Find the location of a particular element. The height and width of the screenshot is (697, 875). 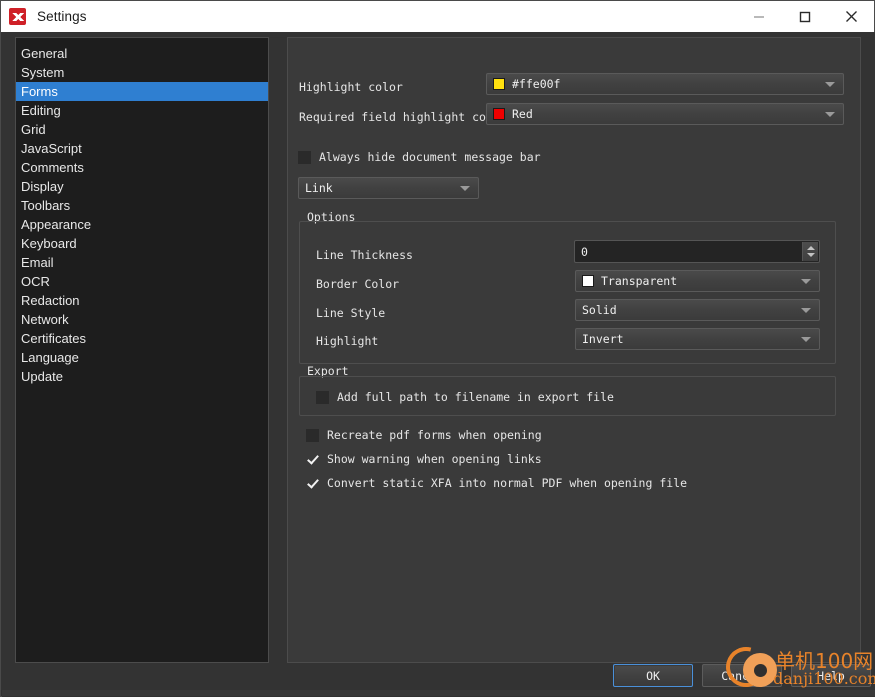

ok-button: OK is located at coordinates (653, 675).